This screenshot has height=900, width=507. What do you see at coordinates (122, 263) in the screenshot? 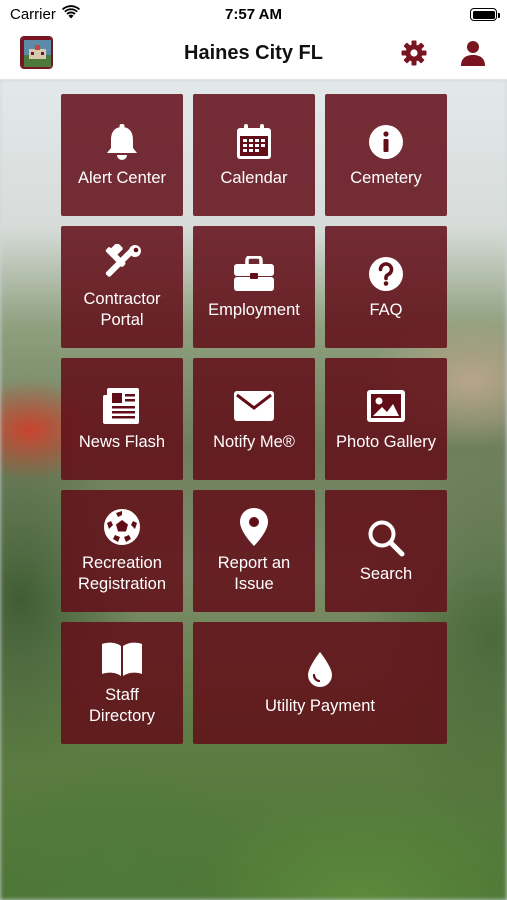
I see `tools-icon` at bounding box center [122, 263].